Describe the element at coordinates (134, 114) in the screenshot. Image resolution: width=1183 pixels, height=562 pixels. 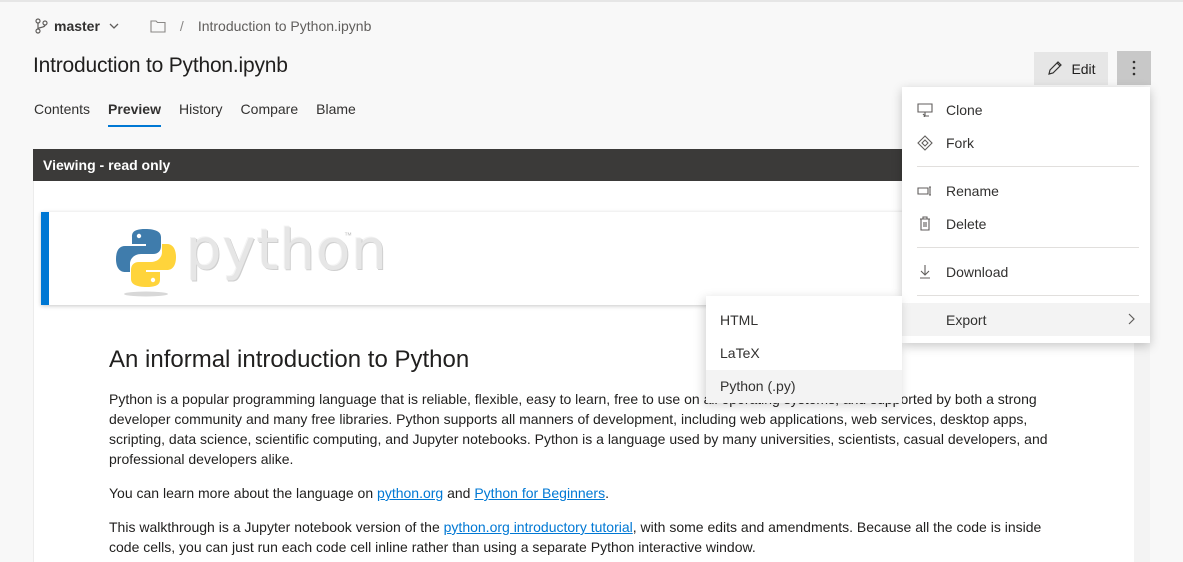
I see `tab-preview: Preview` at that location.